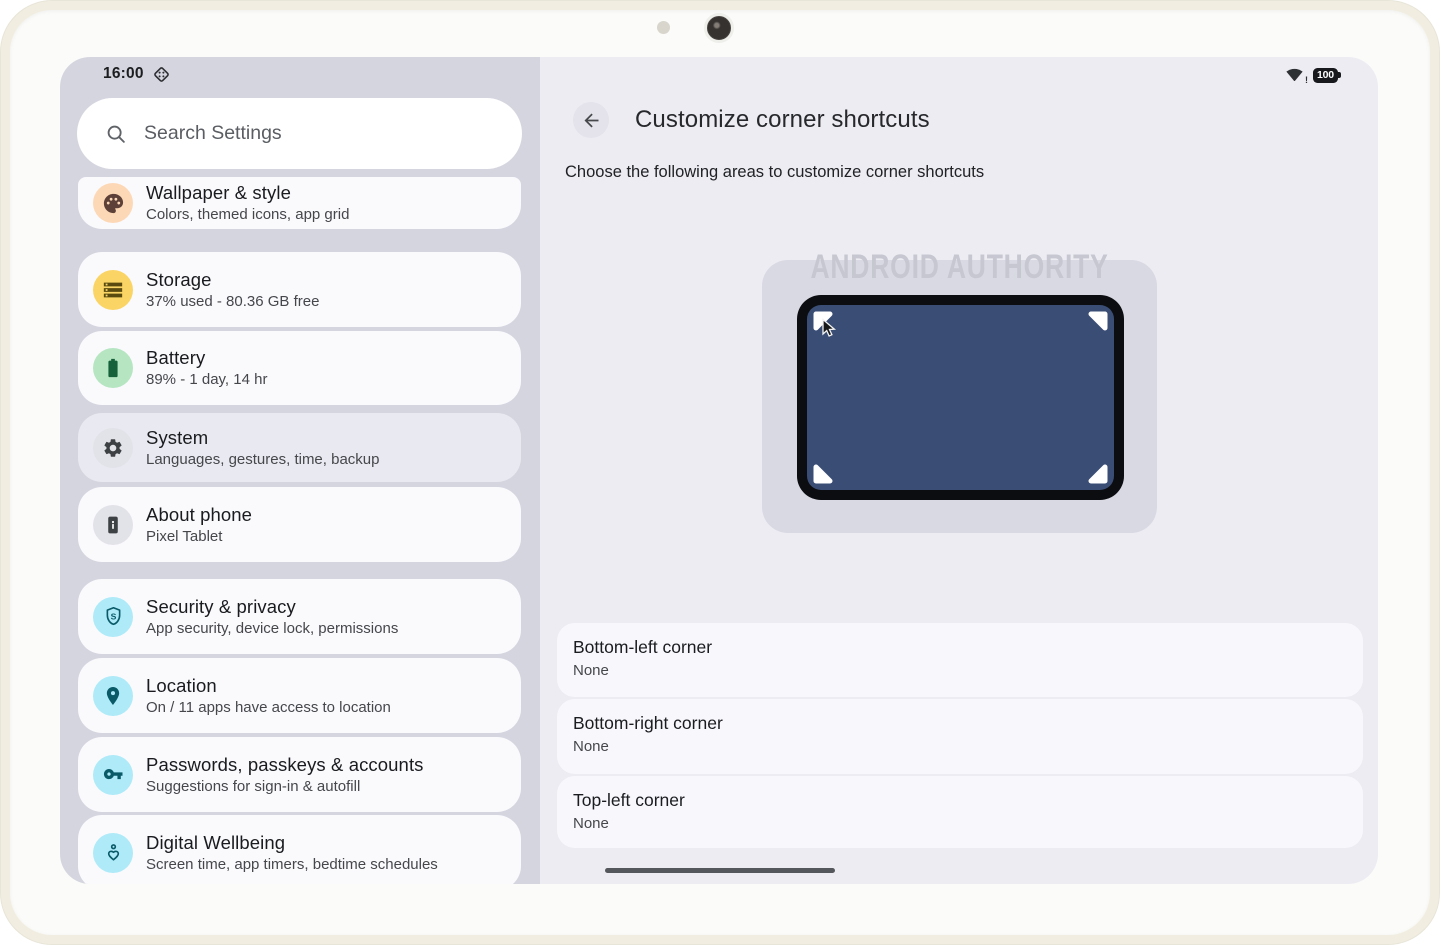  I want to click on wellbeing-icon, so click(113, 852).